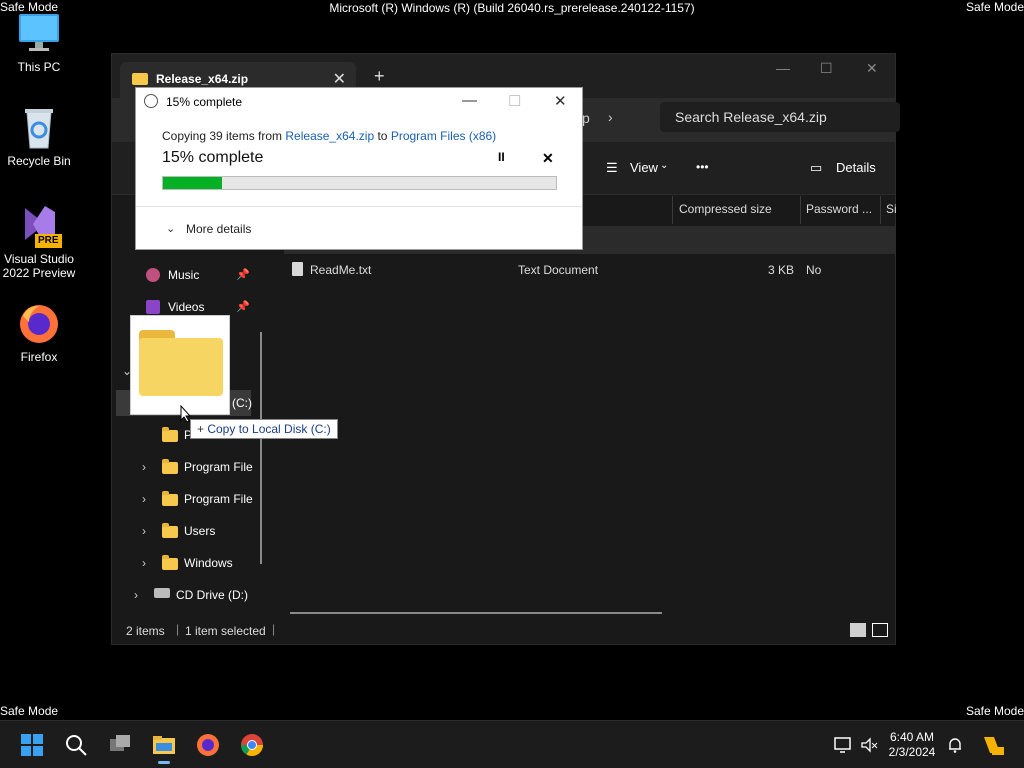 This screenshot has width=1024, height=768. I want to click on desktop-icon-firefox: Firefox, so click(39, 333).